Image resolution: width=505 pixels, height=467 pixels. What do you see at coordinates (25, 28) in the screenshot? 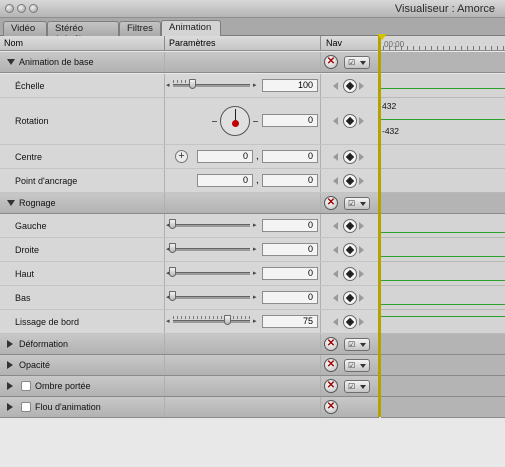
I see `tab-video: Vidéo` at bounding box center [25, 28].